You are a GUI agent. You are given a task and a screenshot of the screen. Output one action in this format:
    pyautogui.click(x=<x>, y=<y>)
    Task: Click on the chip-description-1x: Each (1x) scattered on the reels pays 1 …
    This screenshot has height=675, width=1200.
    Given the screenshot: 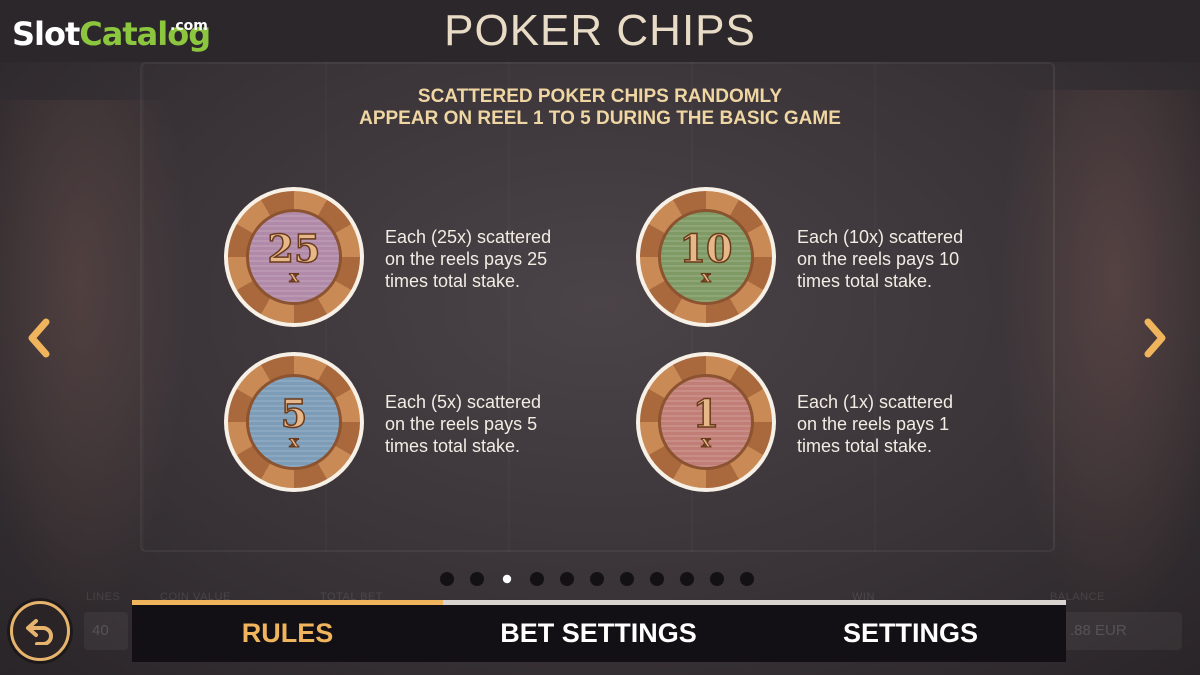 What is the action you would take?
    pyautogui.click(x=875, y=424)
    